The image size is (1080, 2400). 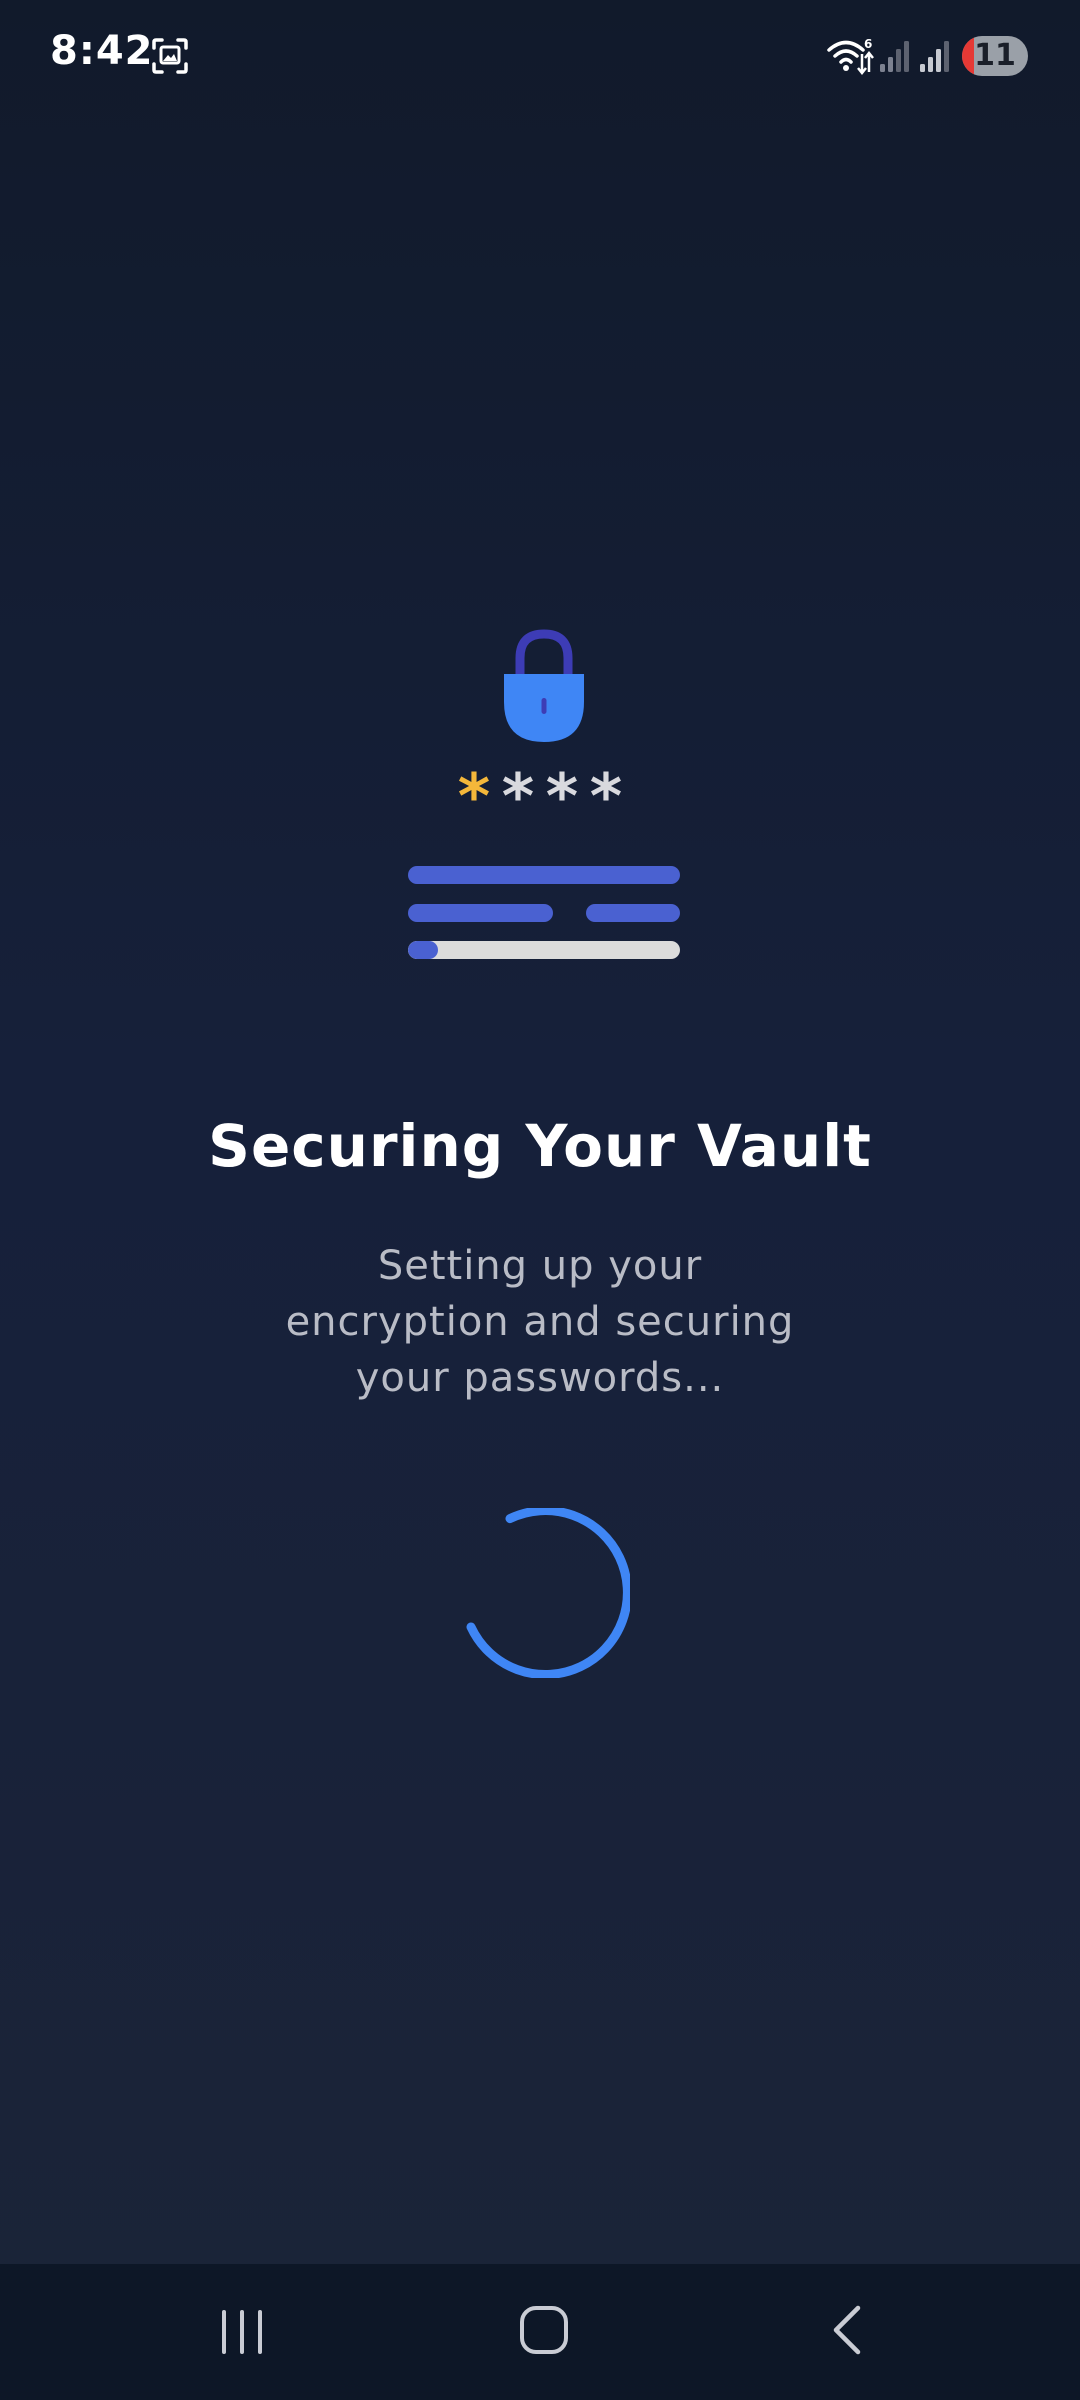 I want to click on back-icon, so click(x=847, y=2330).